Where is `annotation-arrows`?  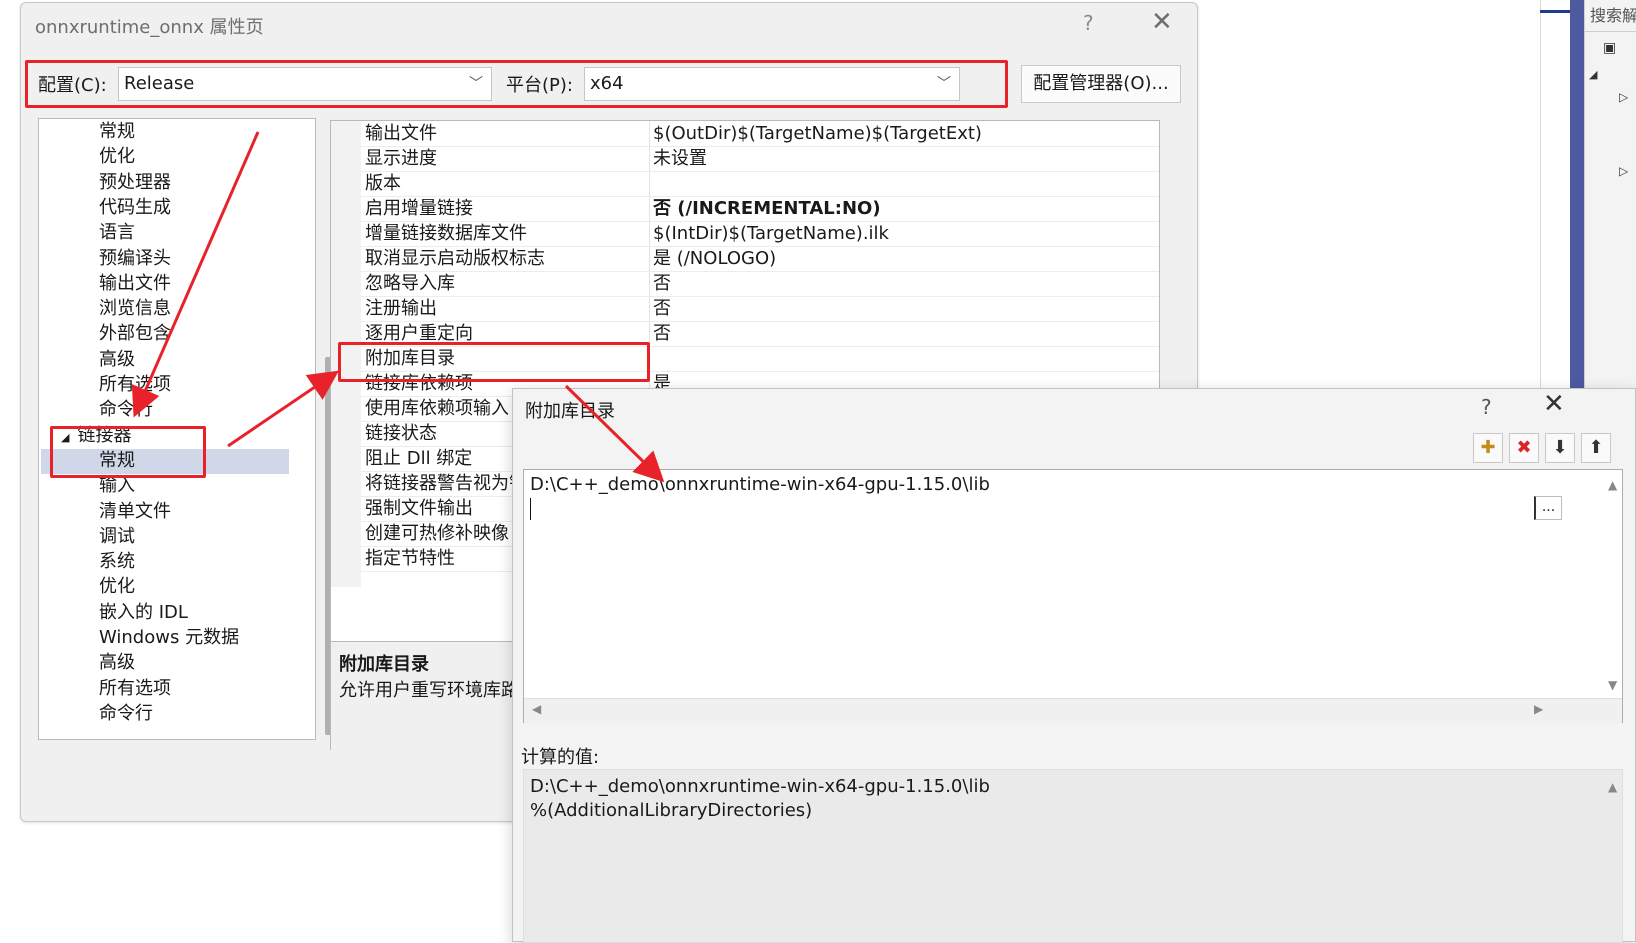 annotation-arrows is located at coordinates (398, 307).